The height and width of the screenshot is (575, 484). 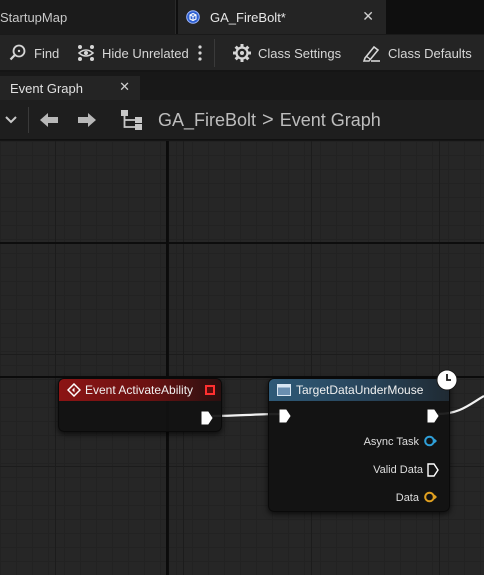 What do you see at coordinates (284, 390) in the screenshot?
I see `function-node-icon` at bounding box center [284, 390].